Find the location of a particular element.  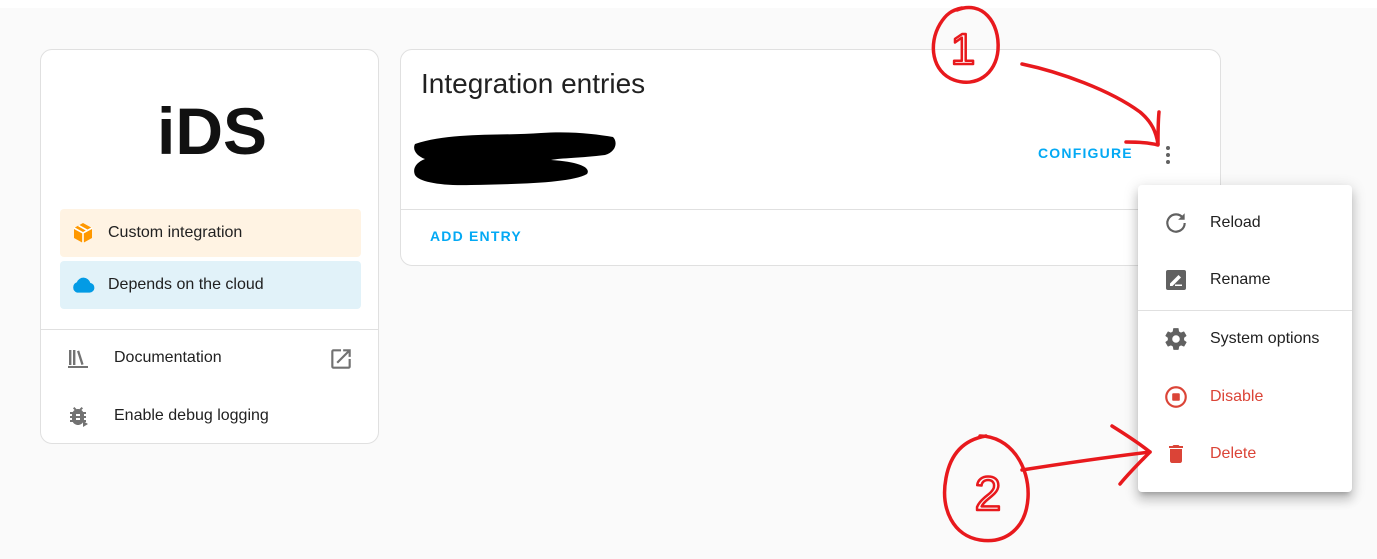

enable-debug-logging-link: Enable debug logging is located at coordinates (209, 416).